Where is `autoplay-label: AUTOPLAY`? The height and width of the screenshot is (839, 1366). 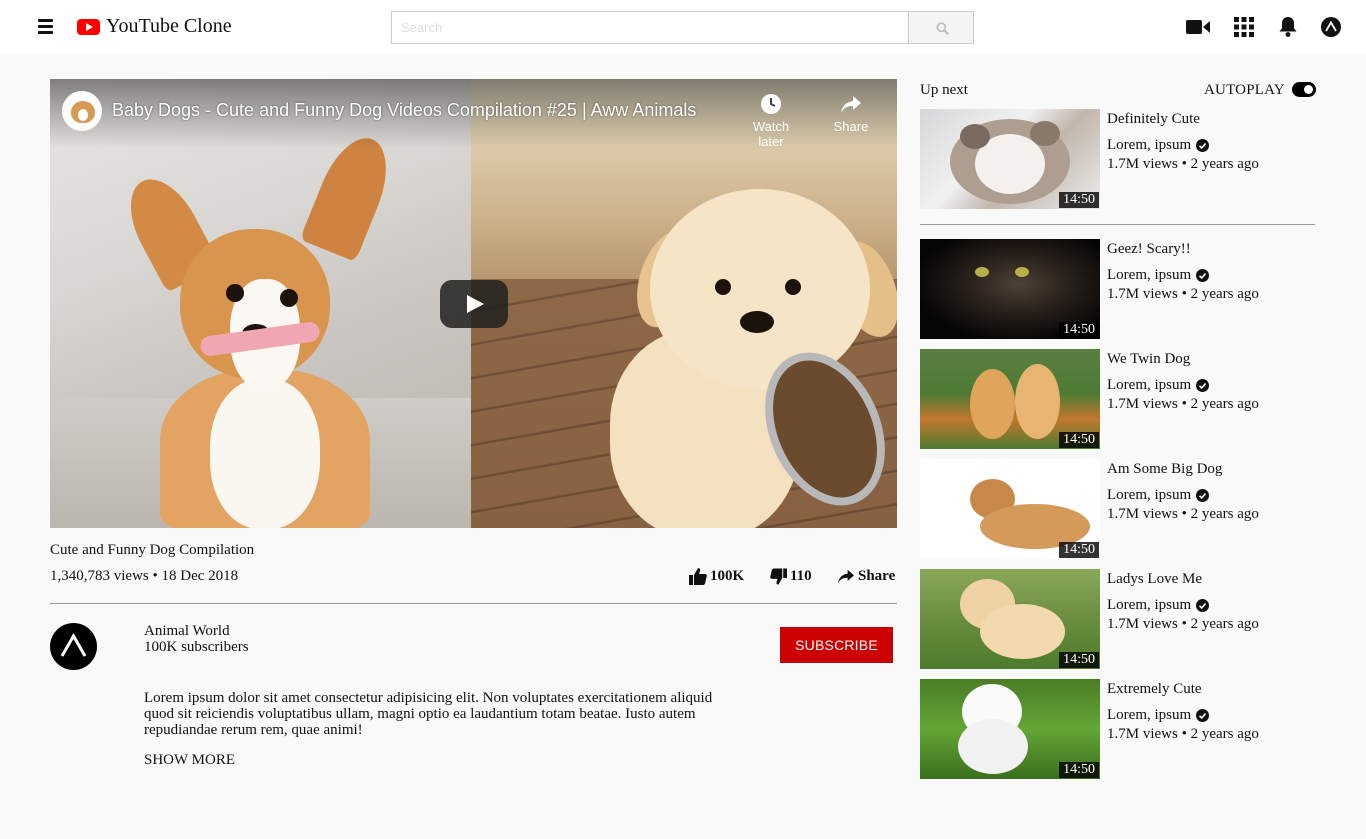
autoplay-label: AUTOPLAY is located at coordinates (1244, 90).